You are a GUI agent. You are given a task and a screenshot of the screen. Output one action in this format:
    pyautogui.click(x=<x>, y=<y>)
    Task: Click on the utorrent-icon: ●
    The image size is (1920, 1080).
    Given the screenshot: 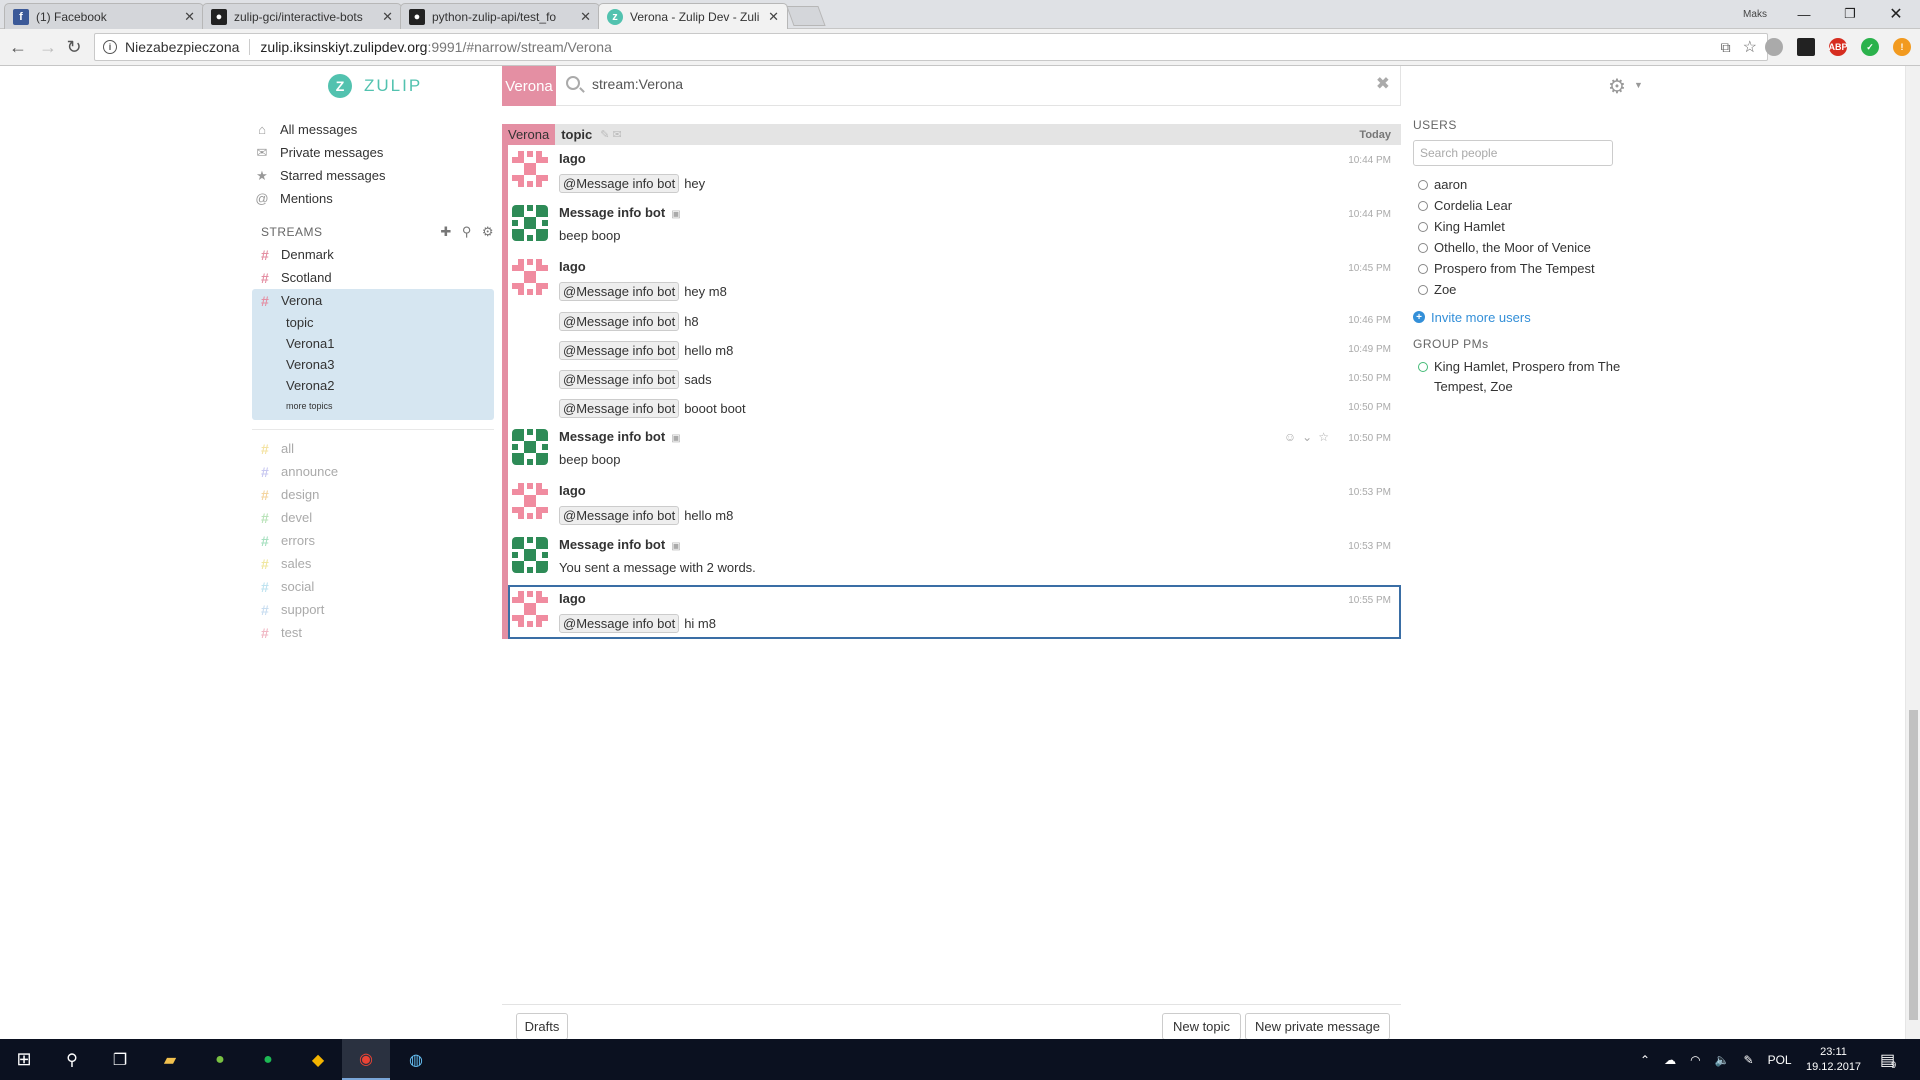 What is the action you would take?
    pyautogui.click(x=220, y=1059)
    